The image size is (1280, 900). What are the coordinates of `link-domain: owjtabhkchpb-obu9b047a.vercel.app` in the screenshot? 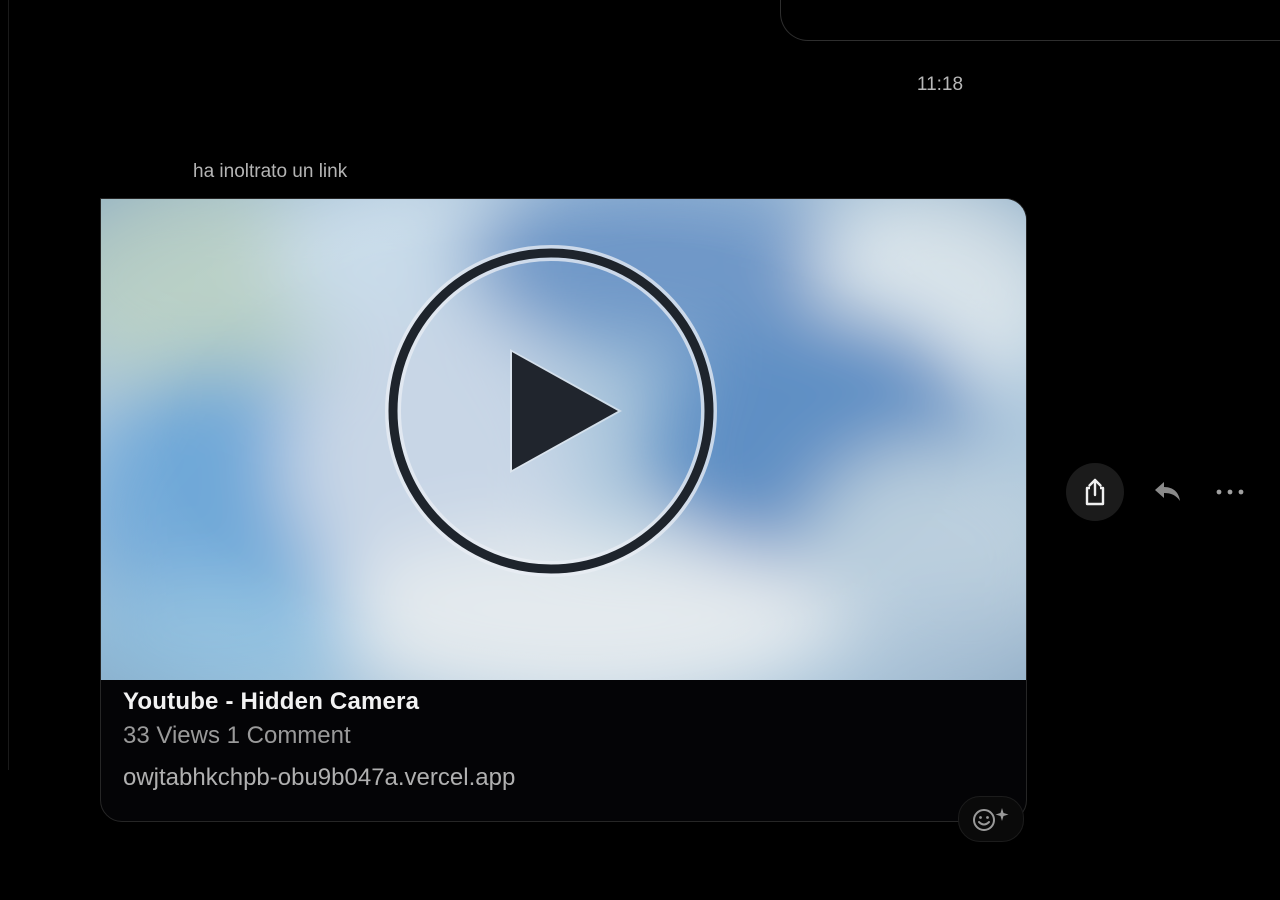 It's located at (319, 778).